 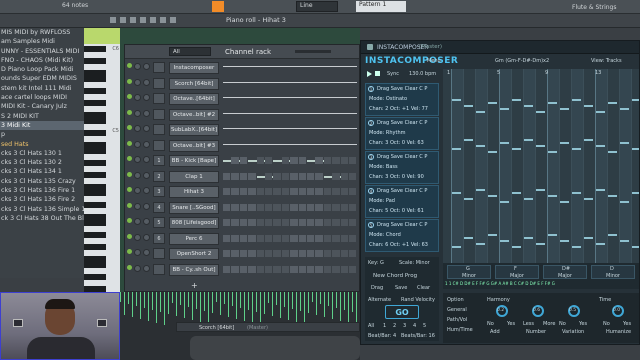 What do you see at coordinates (243, 161) in the screenshot?
I see `channel-row: 1 BB - Kick [Bape]` at bounding box center [243, 161].